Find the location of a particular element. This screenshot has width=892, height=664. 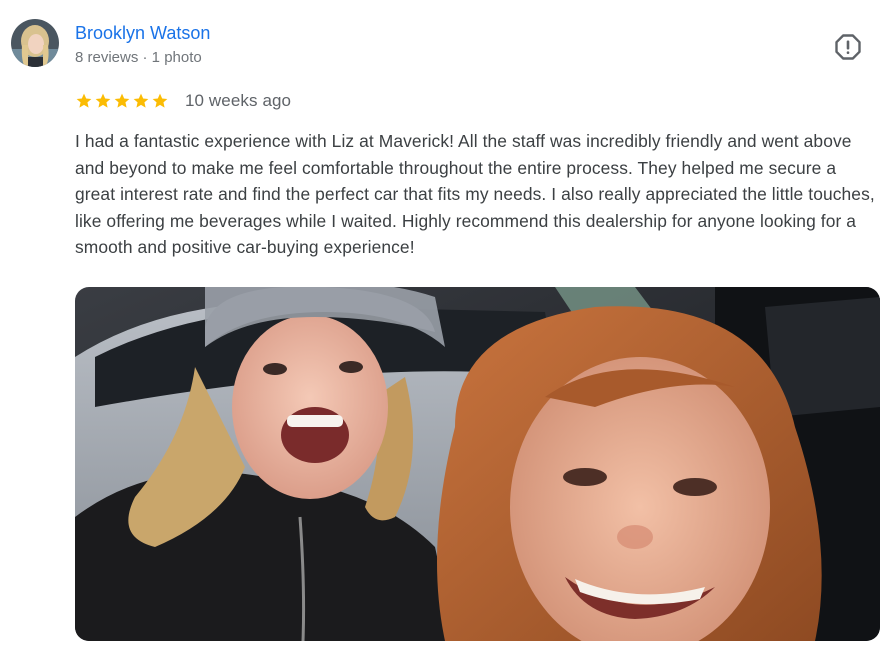

star-rating is located at coordinates (122, 101).